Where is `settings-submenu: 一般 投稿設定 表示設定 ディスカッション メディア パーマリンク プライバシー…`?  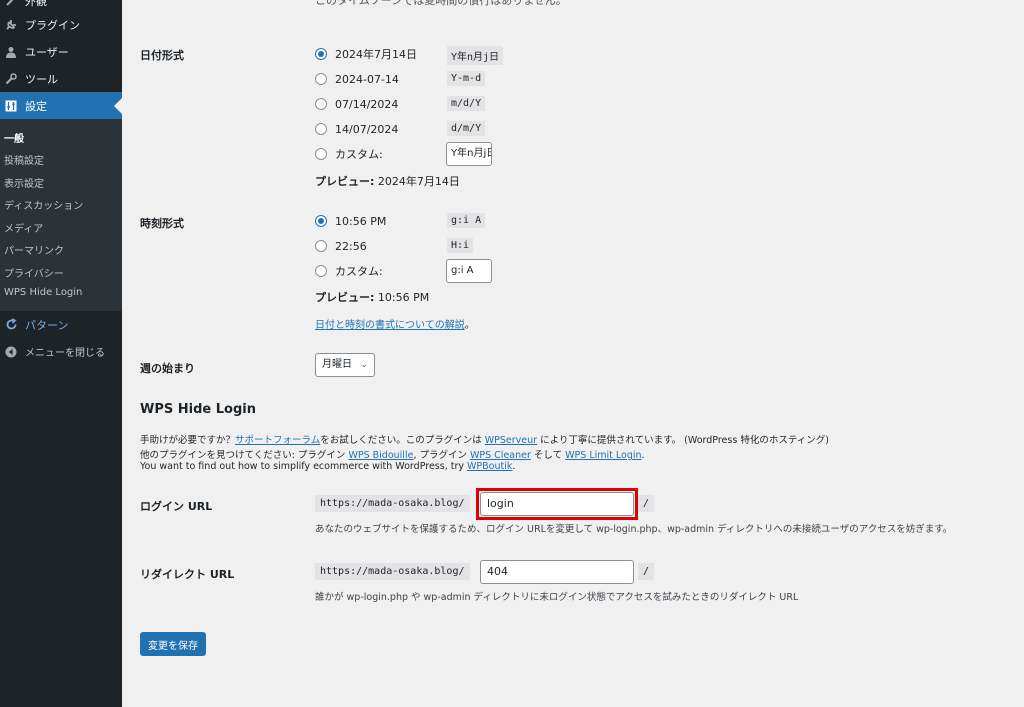
settings-submenu: 一般 投稿設定 表示設定 ディスカッション メディア パーマリンク プライバシー… is located at coordinates (61, 215).